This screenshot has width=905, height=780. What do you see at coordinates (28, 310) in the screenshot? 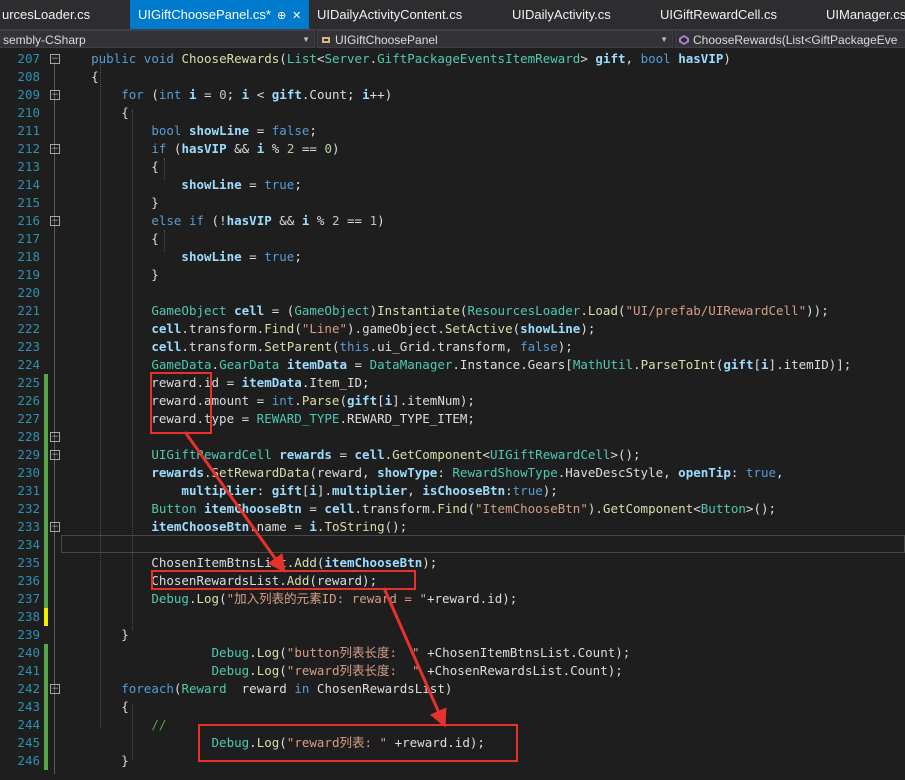
I see `line-number: 221` at bounding box center [28, 310].